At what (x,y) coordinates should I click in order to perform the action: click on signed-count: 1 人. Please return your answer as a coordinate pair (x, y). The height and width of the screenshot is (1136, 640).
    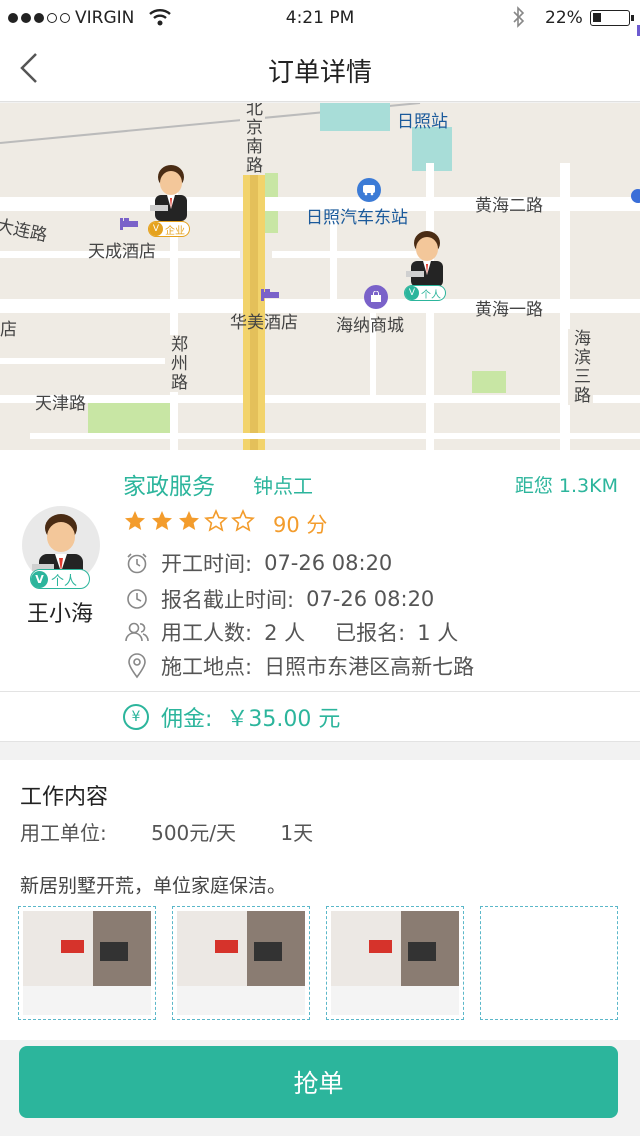
    Looking at the image, I should click on (438, 633).